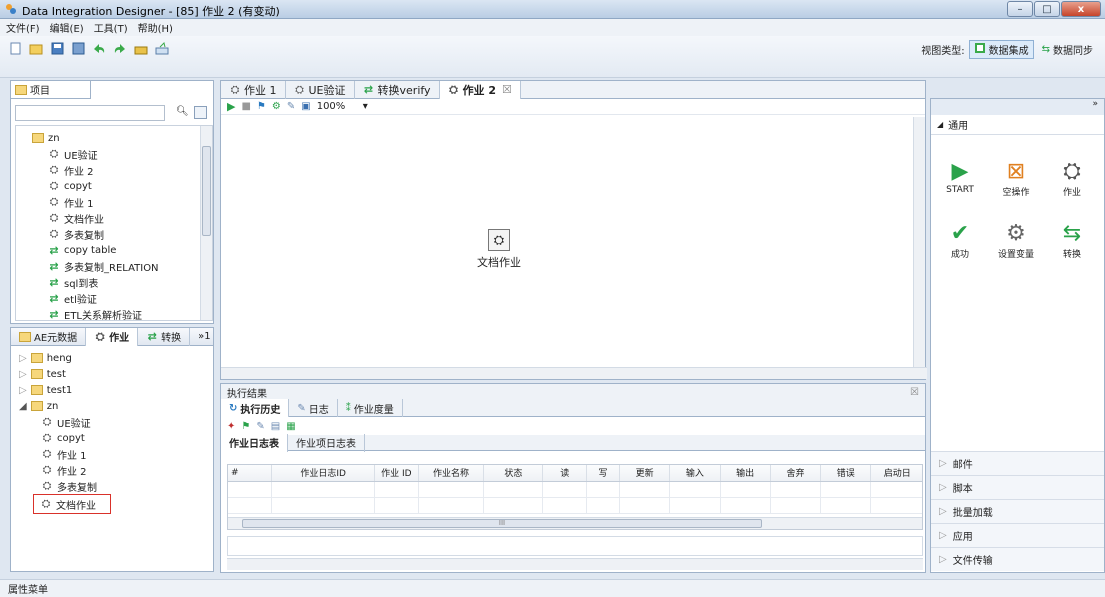 Image resolution: width=1105 pixels, height=597 pixels. I want to click on tree-item: ⇄ sql到表, so click(130, 282).